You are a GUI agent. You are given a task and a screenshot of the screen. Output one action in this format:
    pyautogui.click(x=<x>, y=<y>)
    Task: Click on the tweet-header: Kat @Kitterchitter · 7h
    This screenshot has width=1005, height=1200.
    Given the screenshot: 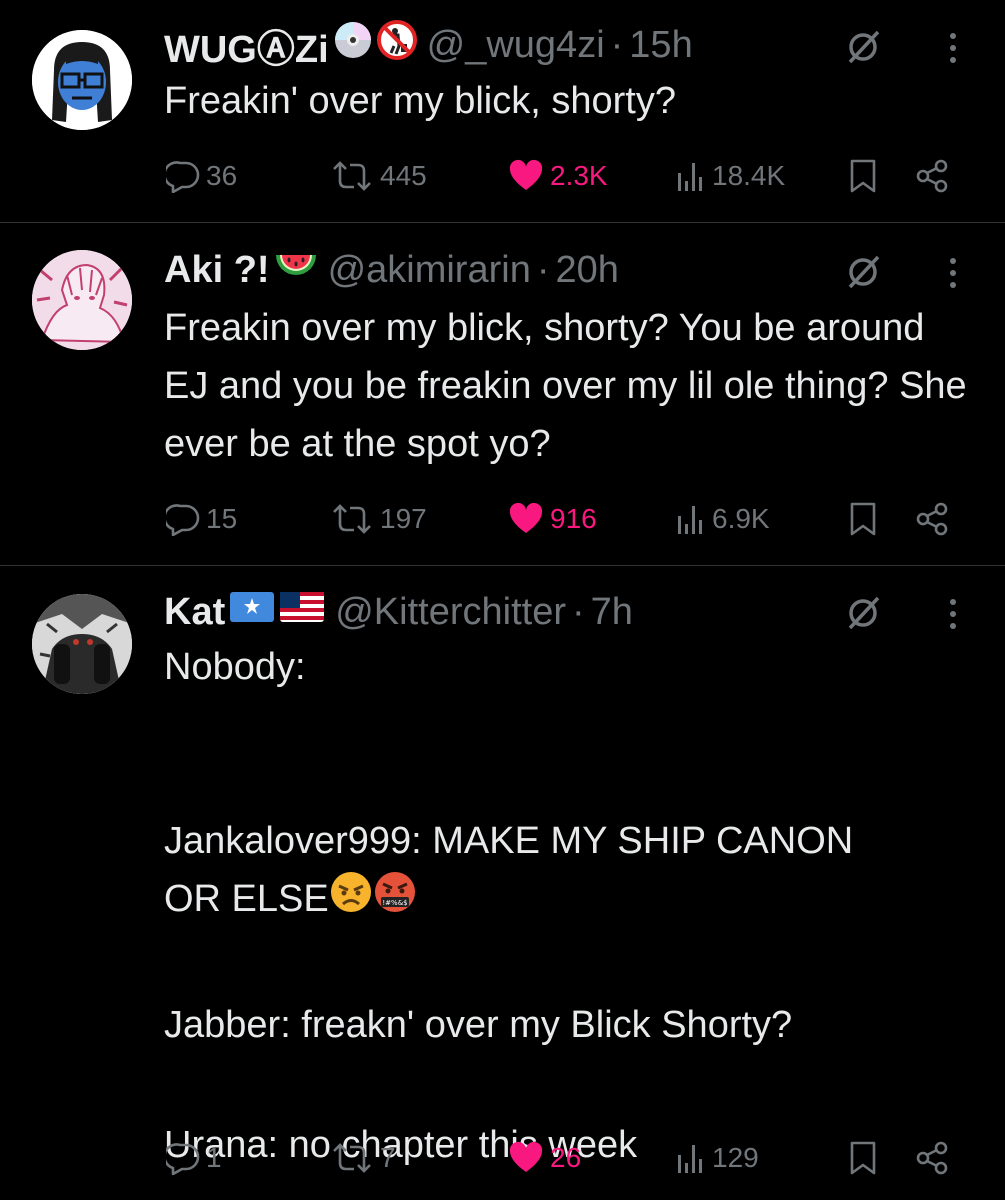 What is the action you would take?
    pyautogui.click(x=398, y=612)
    